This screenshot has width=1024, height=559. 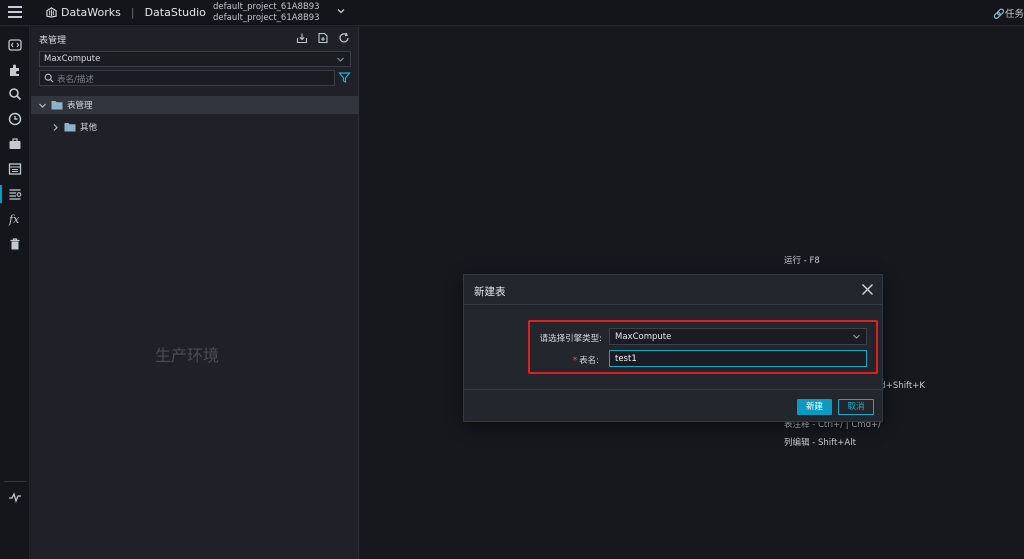 What do you see at coordinates (15, 293) in the screenshot?
I see `left-icon-rail: fx` at bounding box center [15, 293].